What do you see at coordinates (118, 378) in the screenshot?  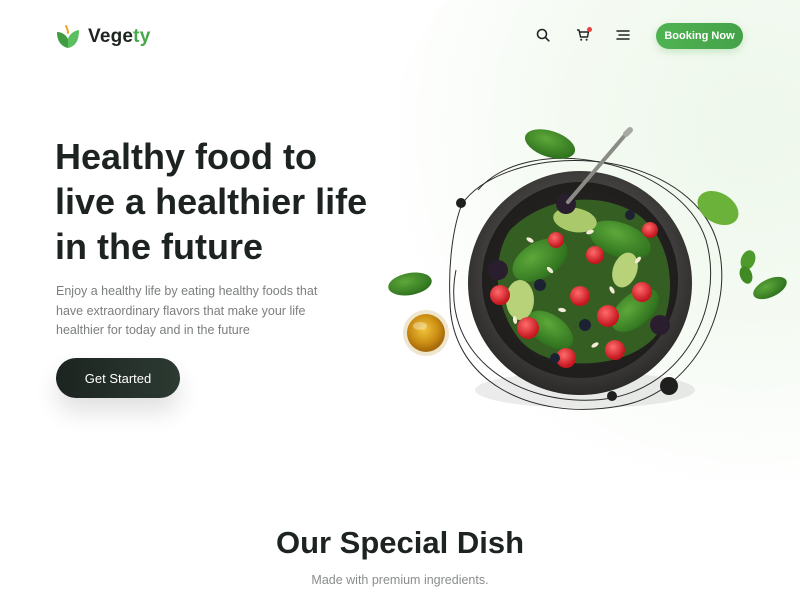 I see `get-started-button: Get Started` at bounding box center [118, 378].